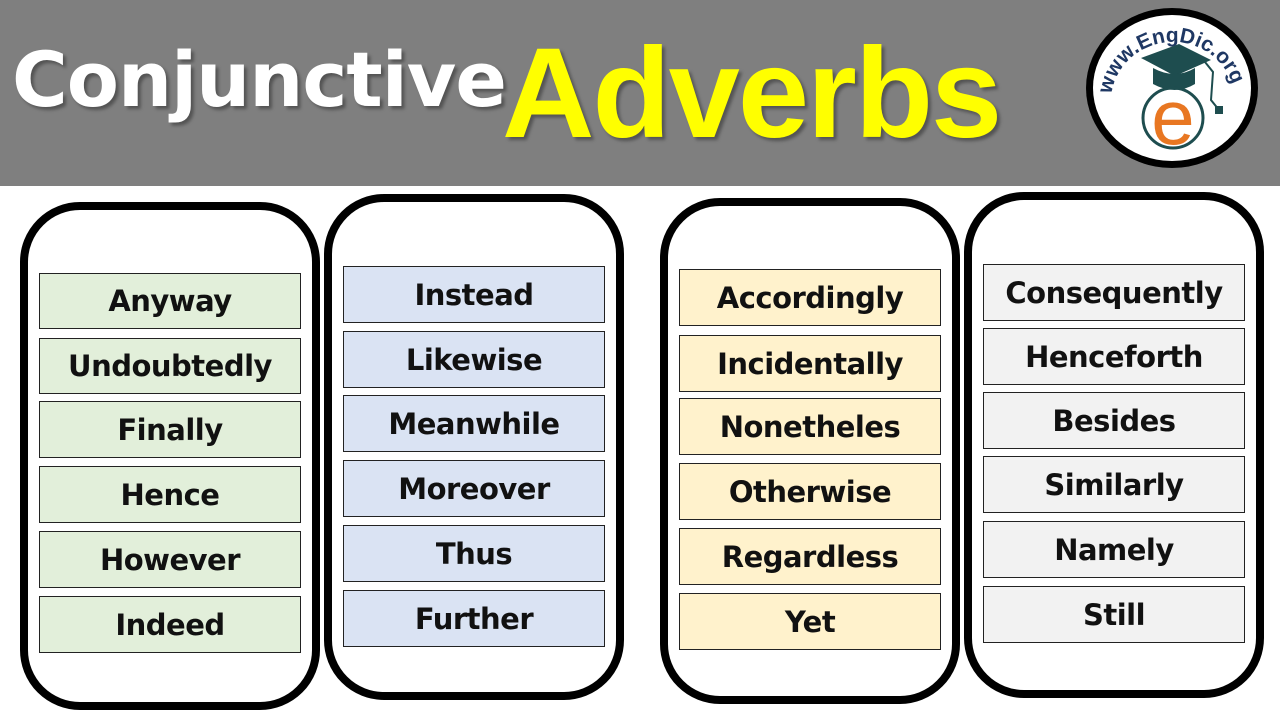 This screenshot has height=720, width=1280. I want to click on list-item: Meanwhile, so click(474, 423).